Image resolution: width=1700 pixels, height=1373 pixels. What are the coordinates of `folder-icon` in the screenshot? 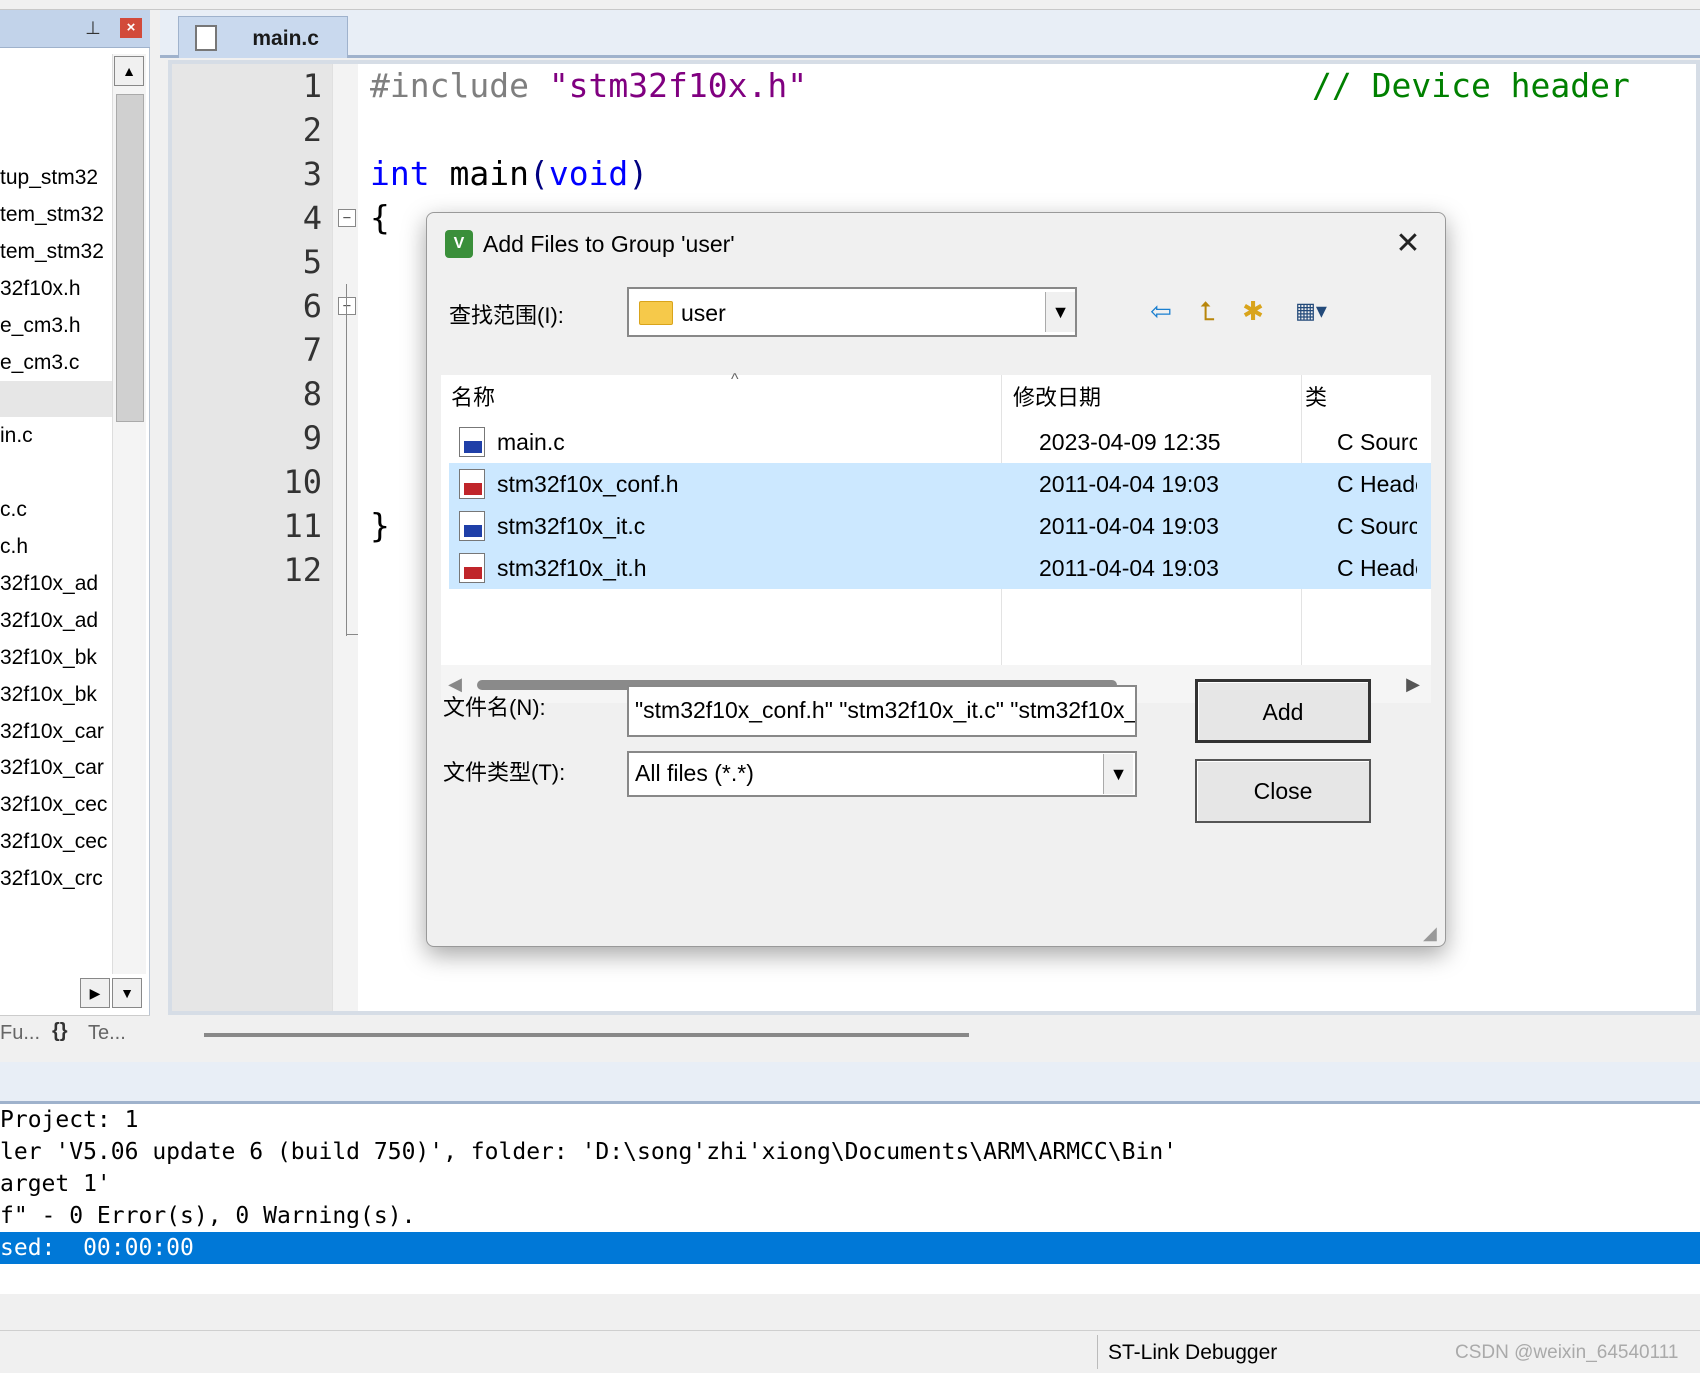 It's located at (656, 313).